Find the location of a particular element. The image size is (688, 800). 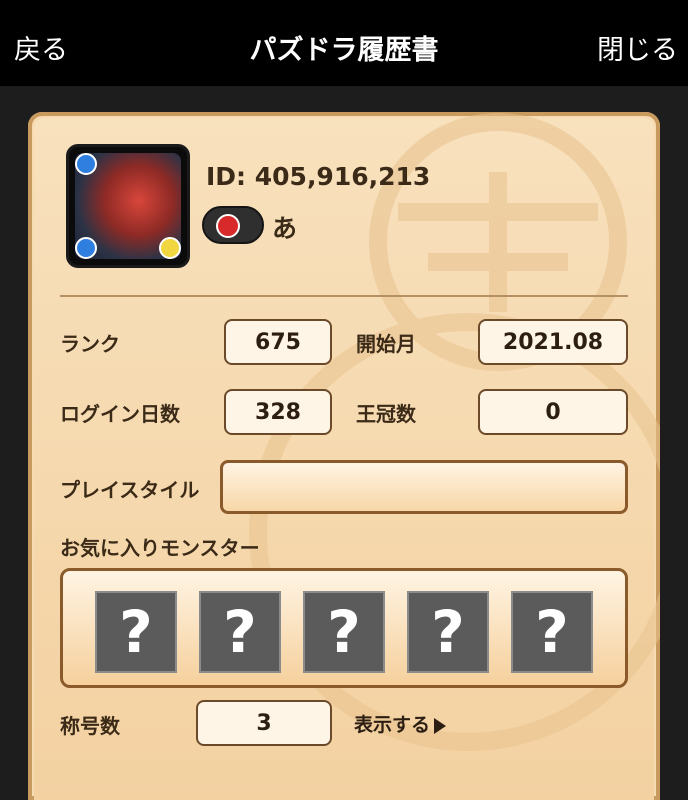

favorite-slot-4: ? is located at coordinates (448, 632).